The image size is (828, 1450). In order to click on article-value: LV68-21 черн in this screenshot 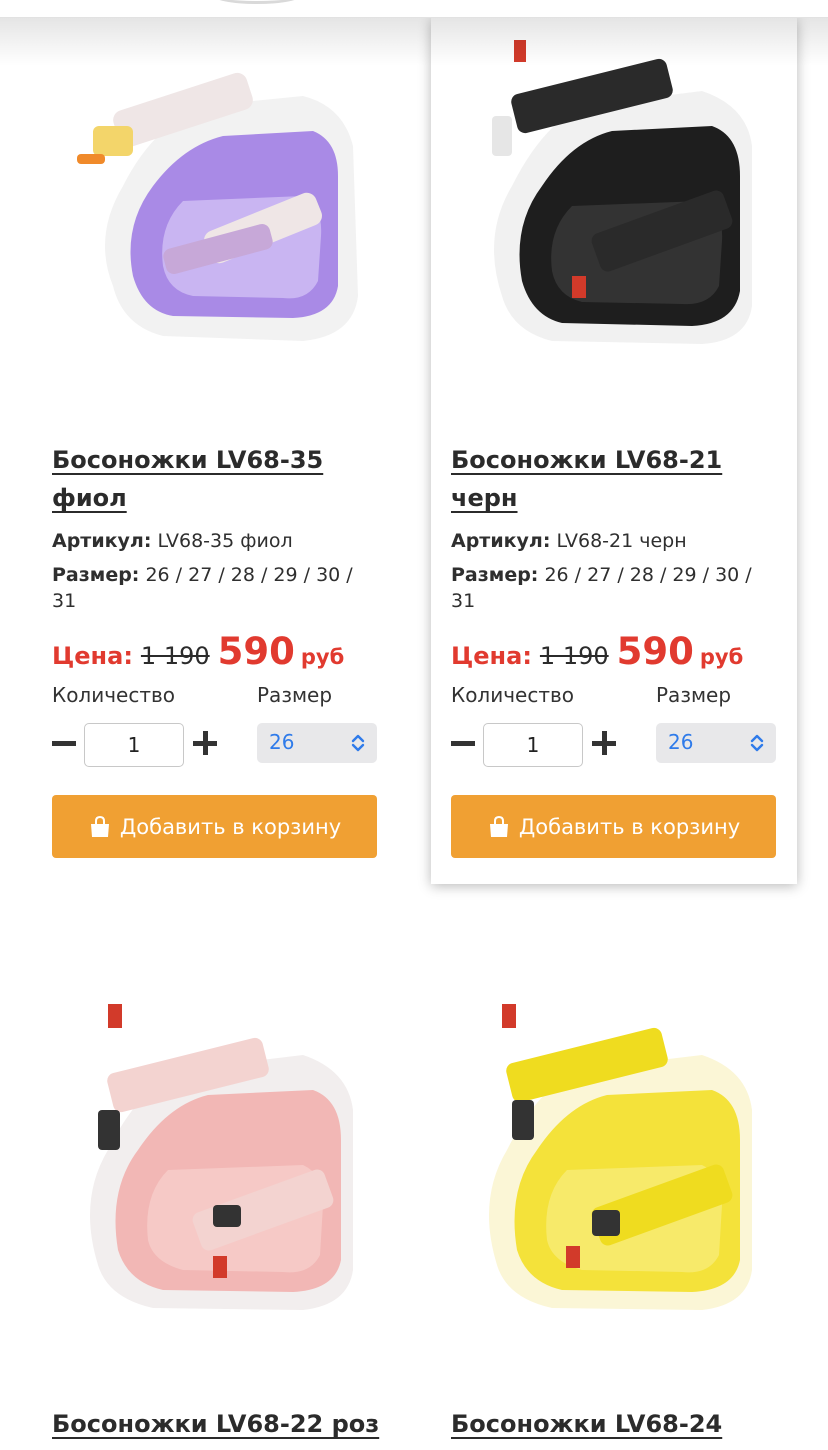, I will do `click(621, 541)`.